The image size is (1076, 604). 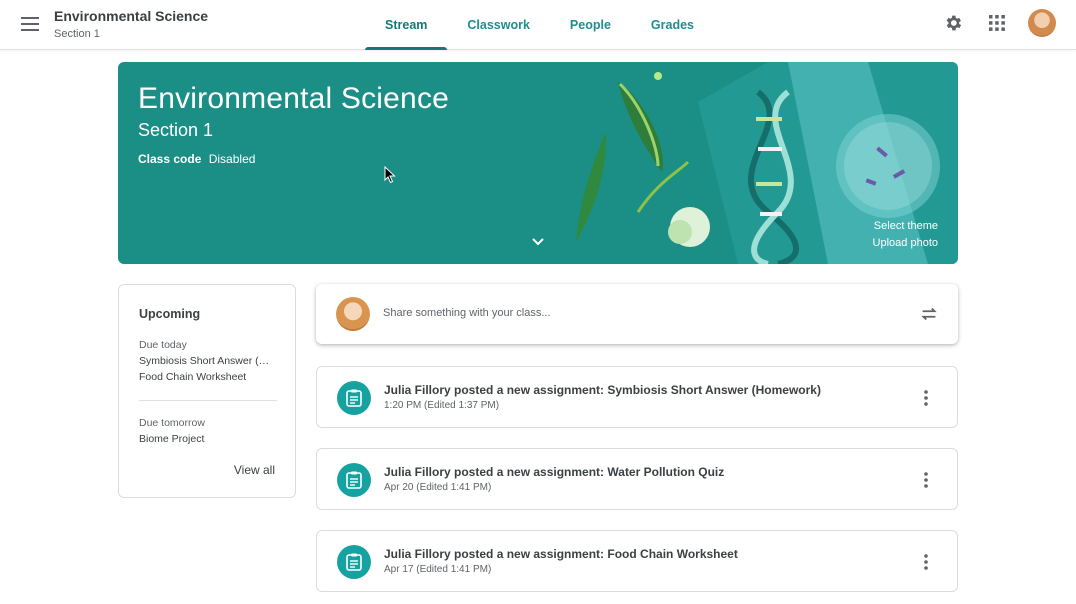 What do you see at coordinates (590, 25) in the screenshot?
I see `tab-people: People` at bounding box center [590, 25].